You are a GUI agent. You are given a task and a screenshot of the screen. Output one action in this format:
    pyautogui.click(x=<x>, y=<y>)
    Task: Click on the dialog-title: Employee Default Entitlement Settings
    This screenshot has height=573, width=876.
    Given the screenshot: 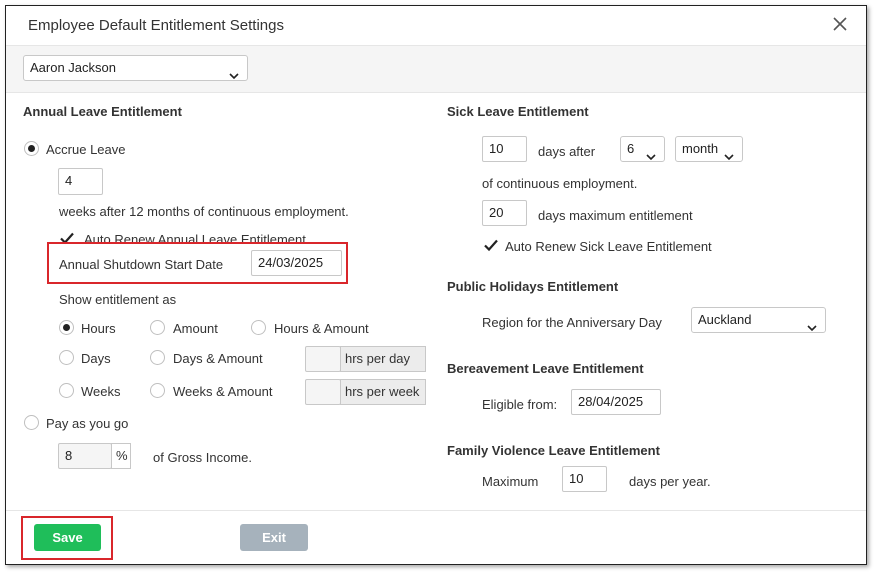 What is the action you would take?
    pyautogui.click(x=156, y=25)
    